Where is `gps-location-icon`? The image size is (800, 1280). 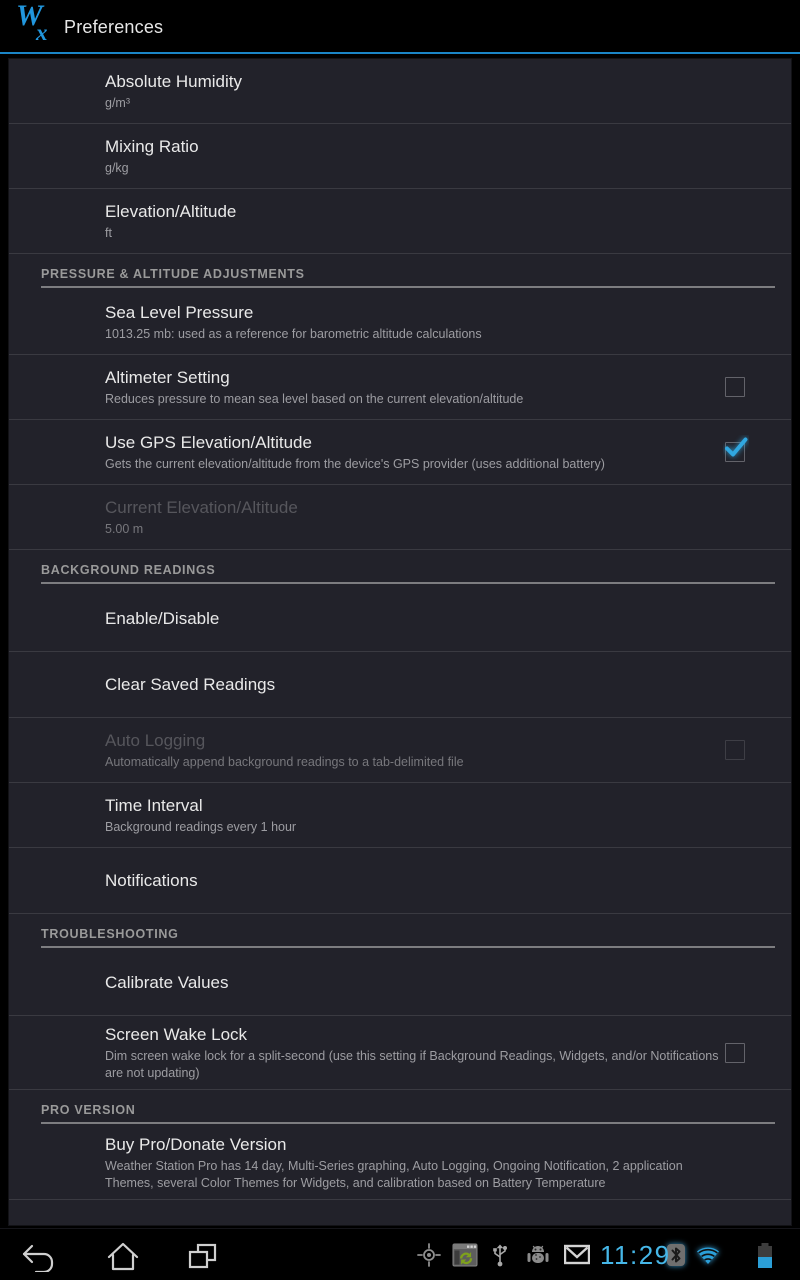 gps-location-icon is located at coordinates (429, 1257).